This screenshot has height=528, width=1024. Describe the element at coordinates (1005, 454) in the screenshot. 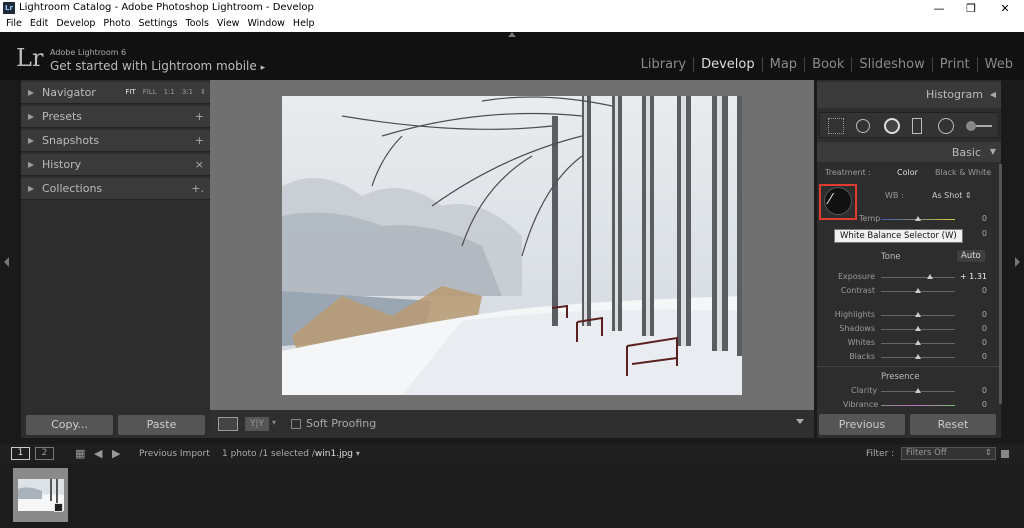

I see `filter-lock-icon` at that location.